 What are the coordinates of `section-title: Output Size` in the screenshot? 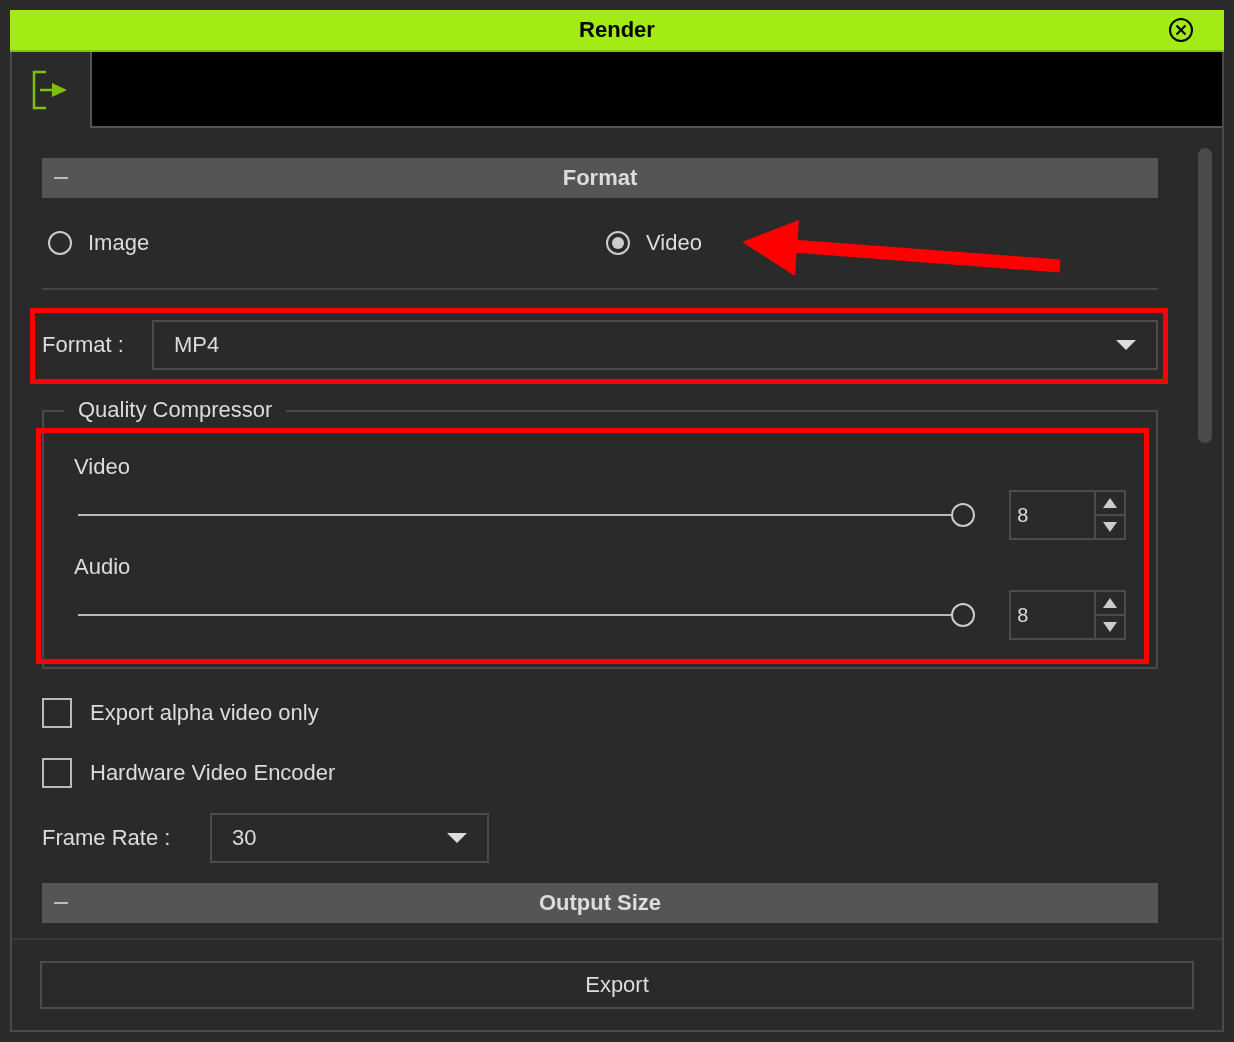 It's located at (600, 903).